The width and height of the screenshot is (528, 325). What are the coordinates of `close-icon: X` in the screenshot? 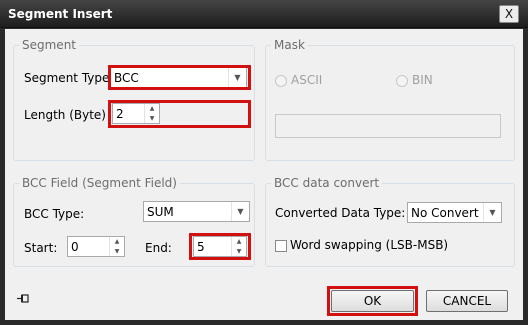 It's located at (509, 14).